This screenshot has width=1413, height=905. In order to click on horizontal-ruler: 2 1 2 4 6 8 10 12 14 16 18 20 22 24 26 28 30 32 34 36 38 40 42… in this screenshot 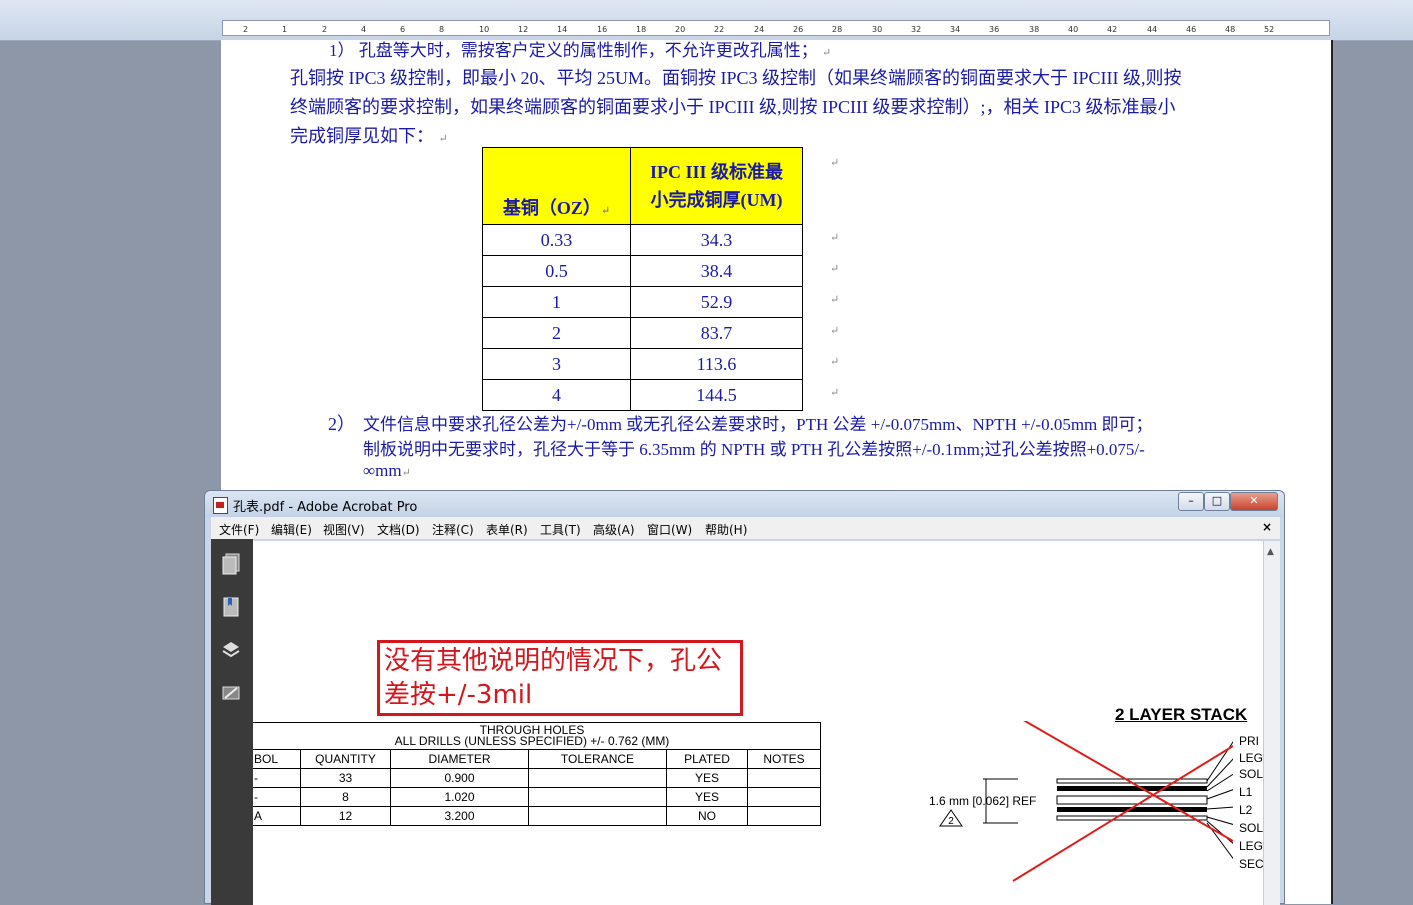, I will do `click(776, 28)`.